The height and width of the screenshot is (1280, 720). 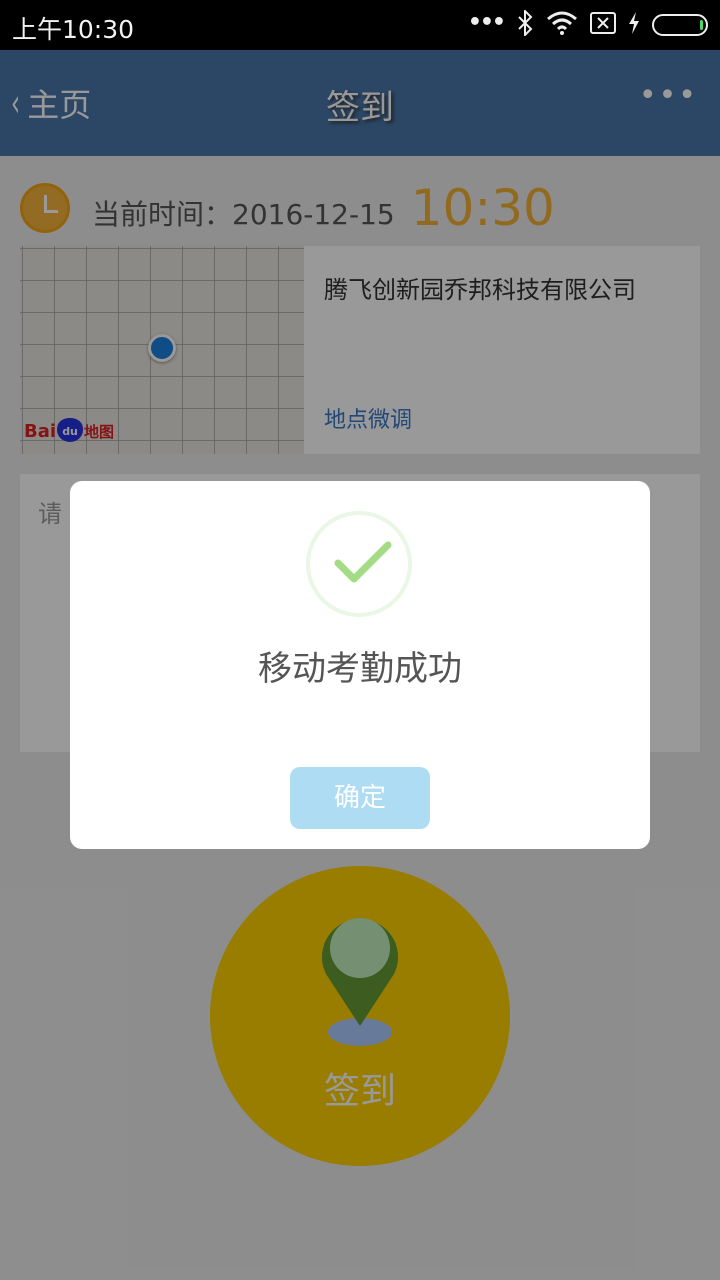 What do you see at coordinates (587, 24) in the screenshot?
I see `status-icons: •••` at bounding box center [587, 24].